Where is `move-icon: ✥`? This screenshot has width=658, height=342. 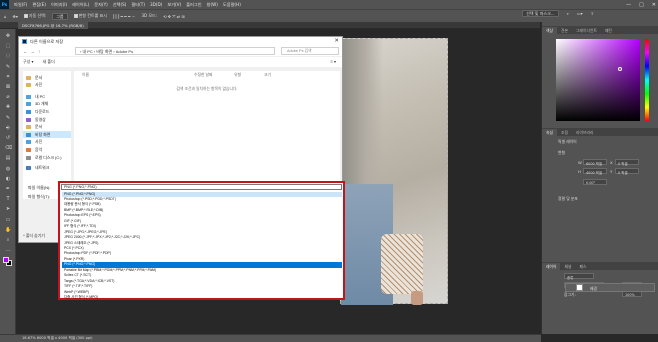
move-icon: ✥ is located at coordinates (8, 36).